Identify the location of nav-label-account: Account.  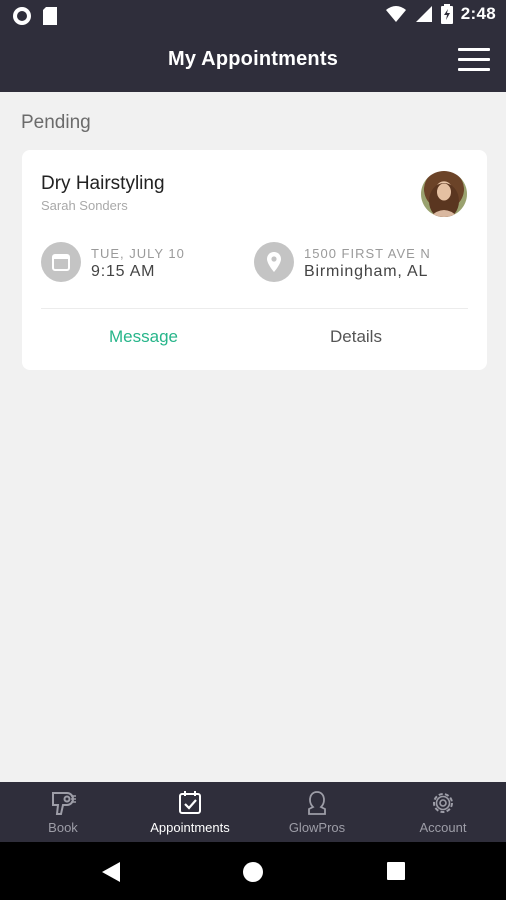
(443, 827).